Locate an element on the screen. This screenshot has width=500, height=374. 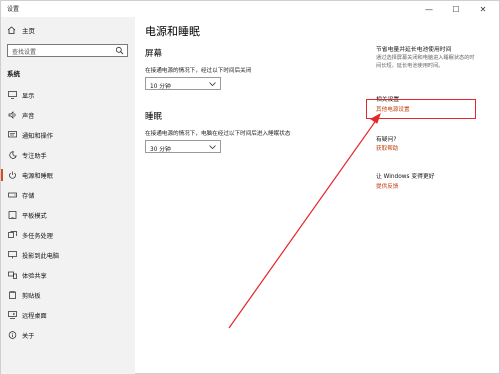
sidebar-item-label: 显示 is located at coordinates (28, 96).